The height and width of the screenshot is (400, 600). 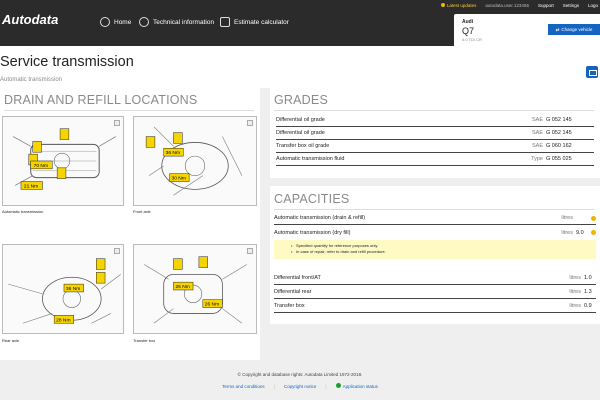 I want to click on diagram-automatic-transmission: 70 Nm 21 Nm, so click(x=63, y=161).